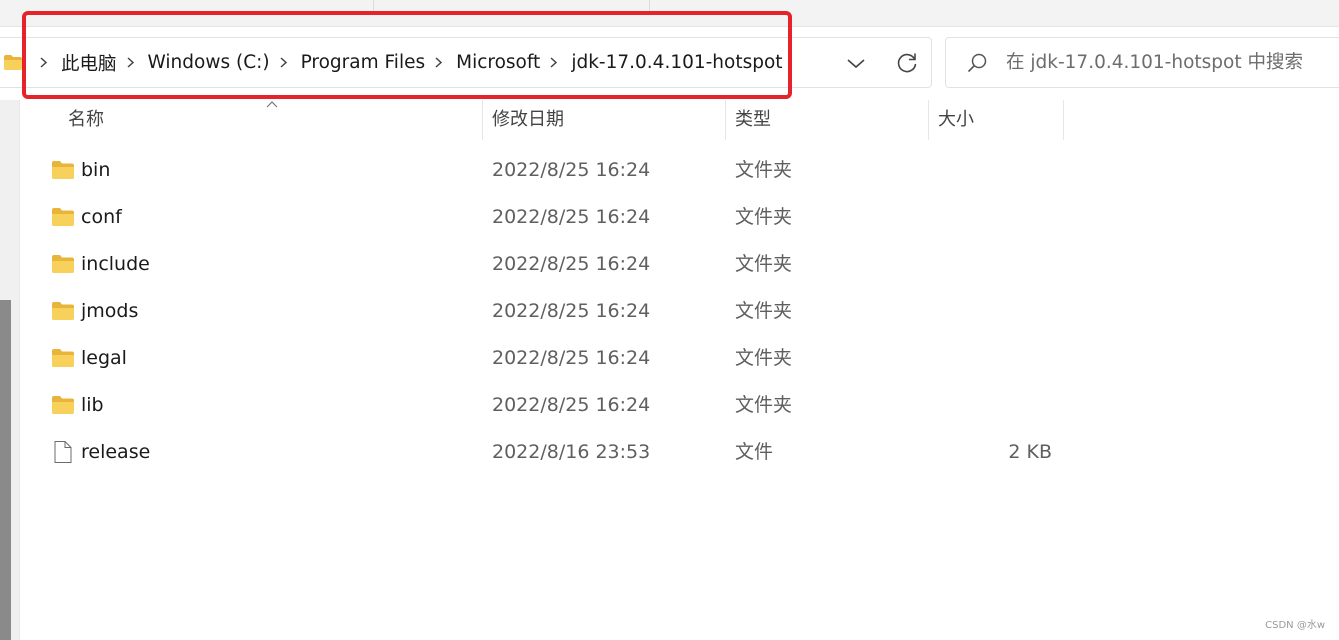 Image resolution: width=1339 pixels, height=640 pixels. Describe the element at coordinates (115, 264) in the screenshot. I see `file-name: include` at that location.